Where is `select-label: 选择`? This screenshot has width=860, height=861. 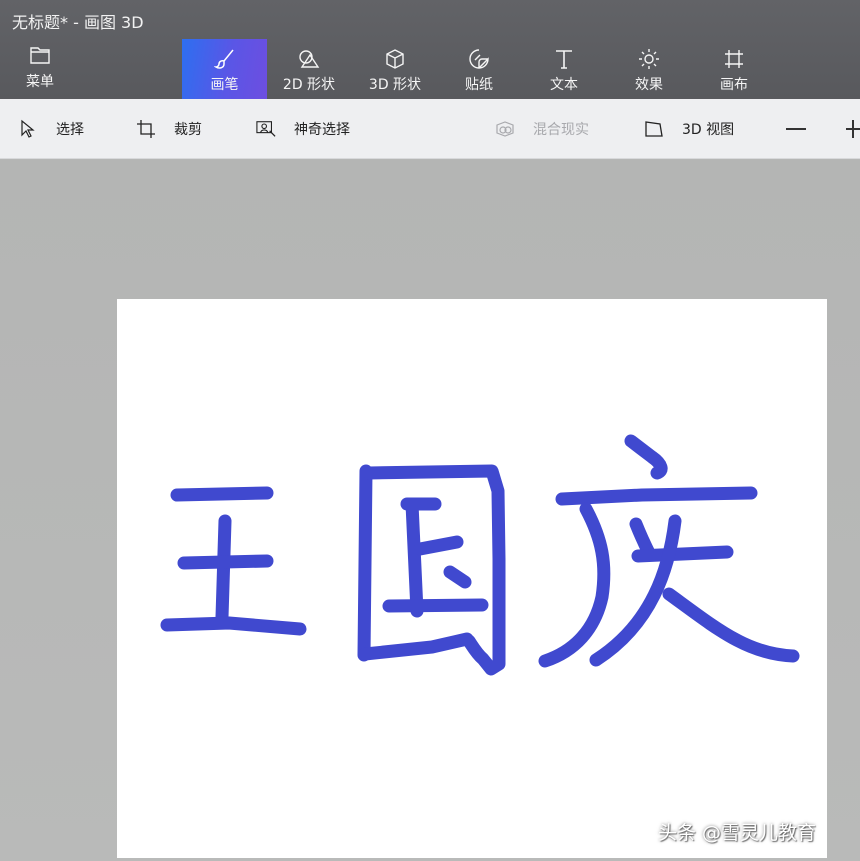 select-label: 选择 is located at coordinates (70, 130).